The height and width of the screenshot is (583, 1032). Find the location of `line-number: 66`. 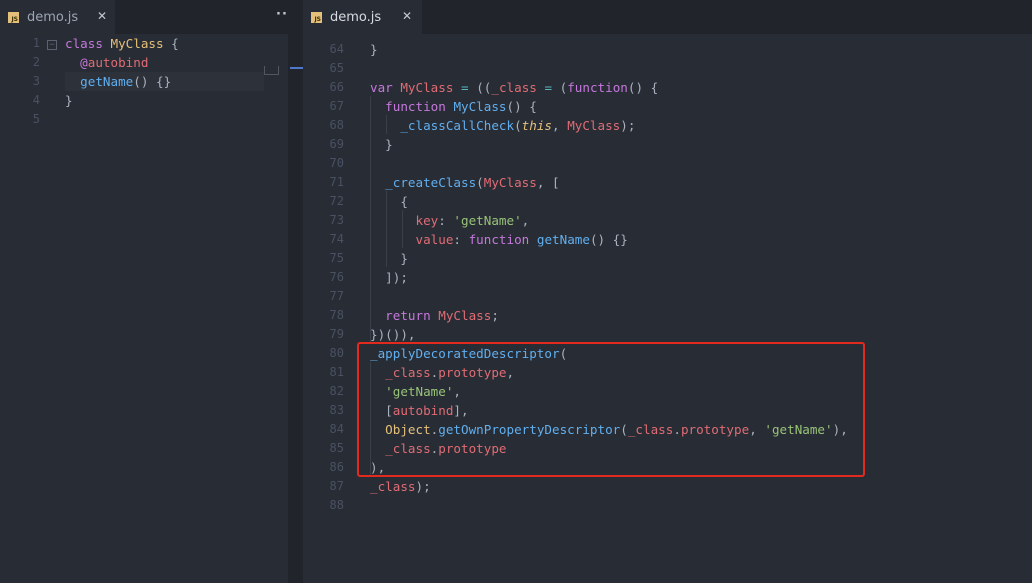

line-number: 66 is located at coordinates (336, 87).